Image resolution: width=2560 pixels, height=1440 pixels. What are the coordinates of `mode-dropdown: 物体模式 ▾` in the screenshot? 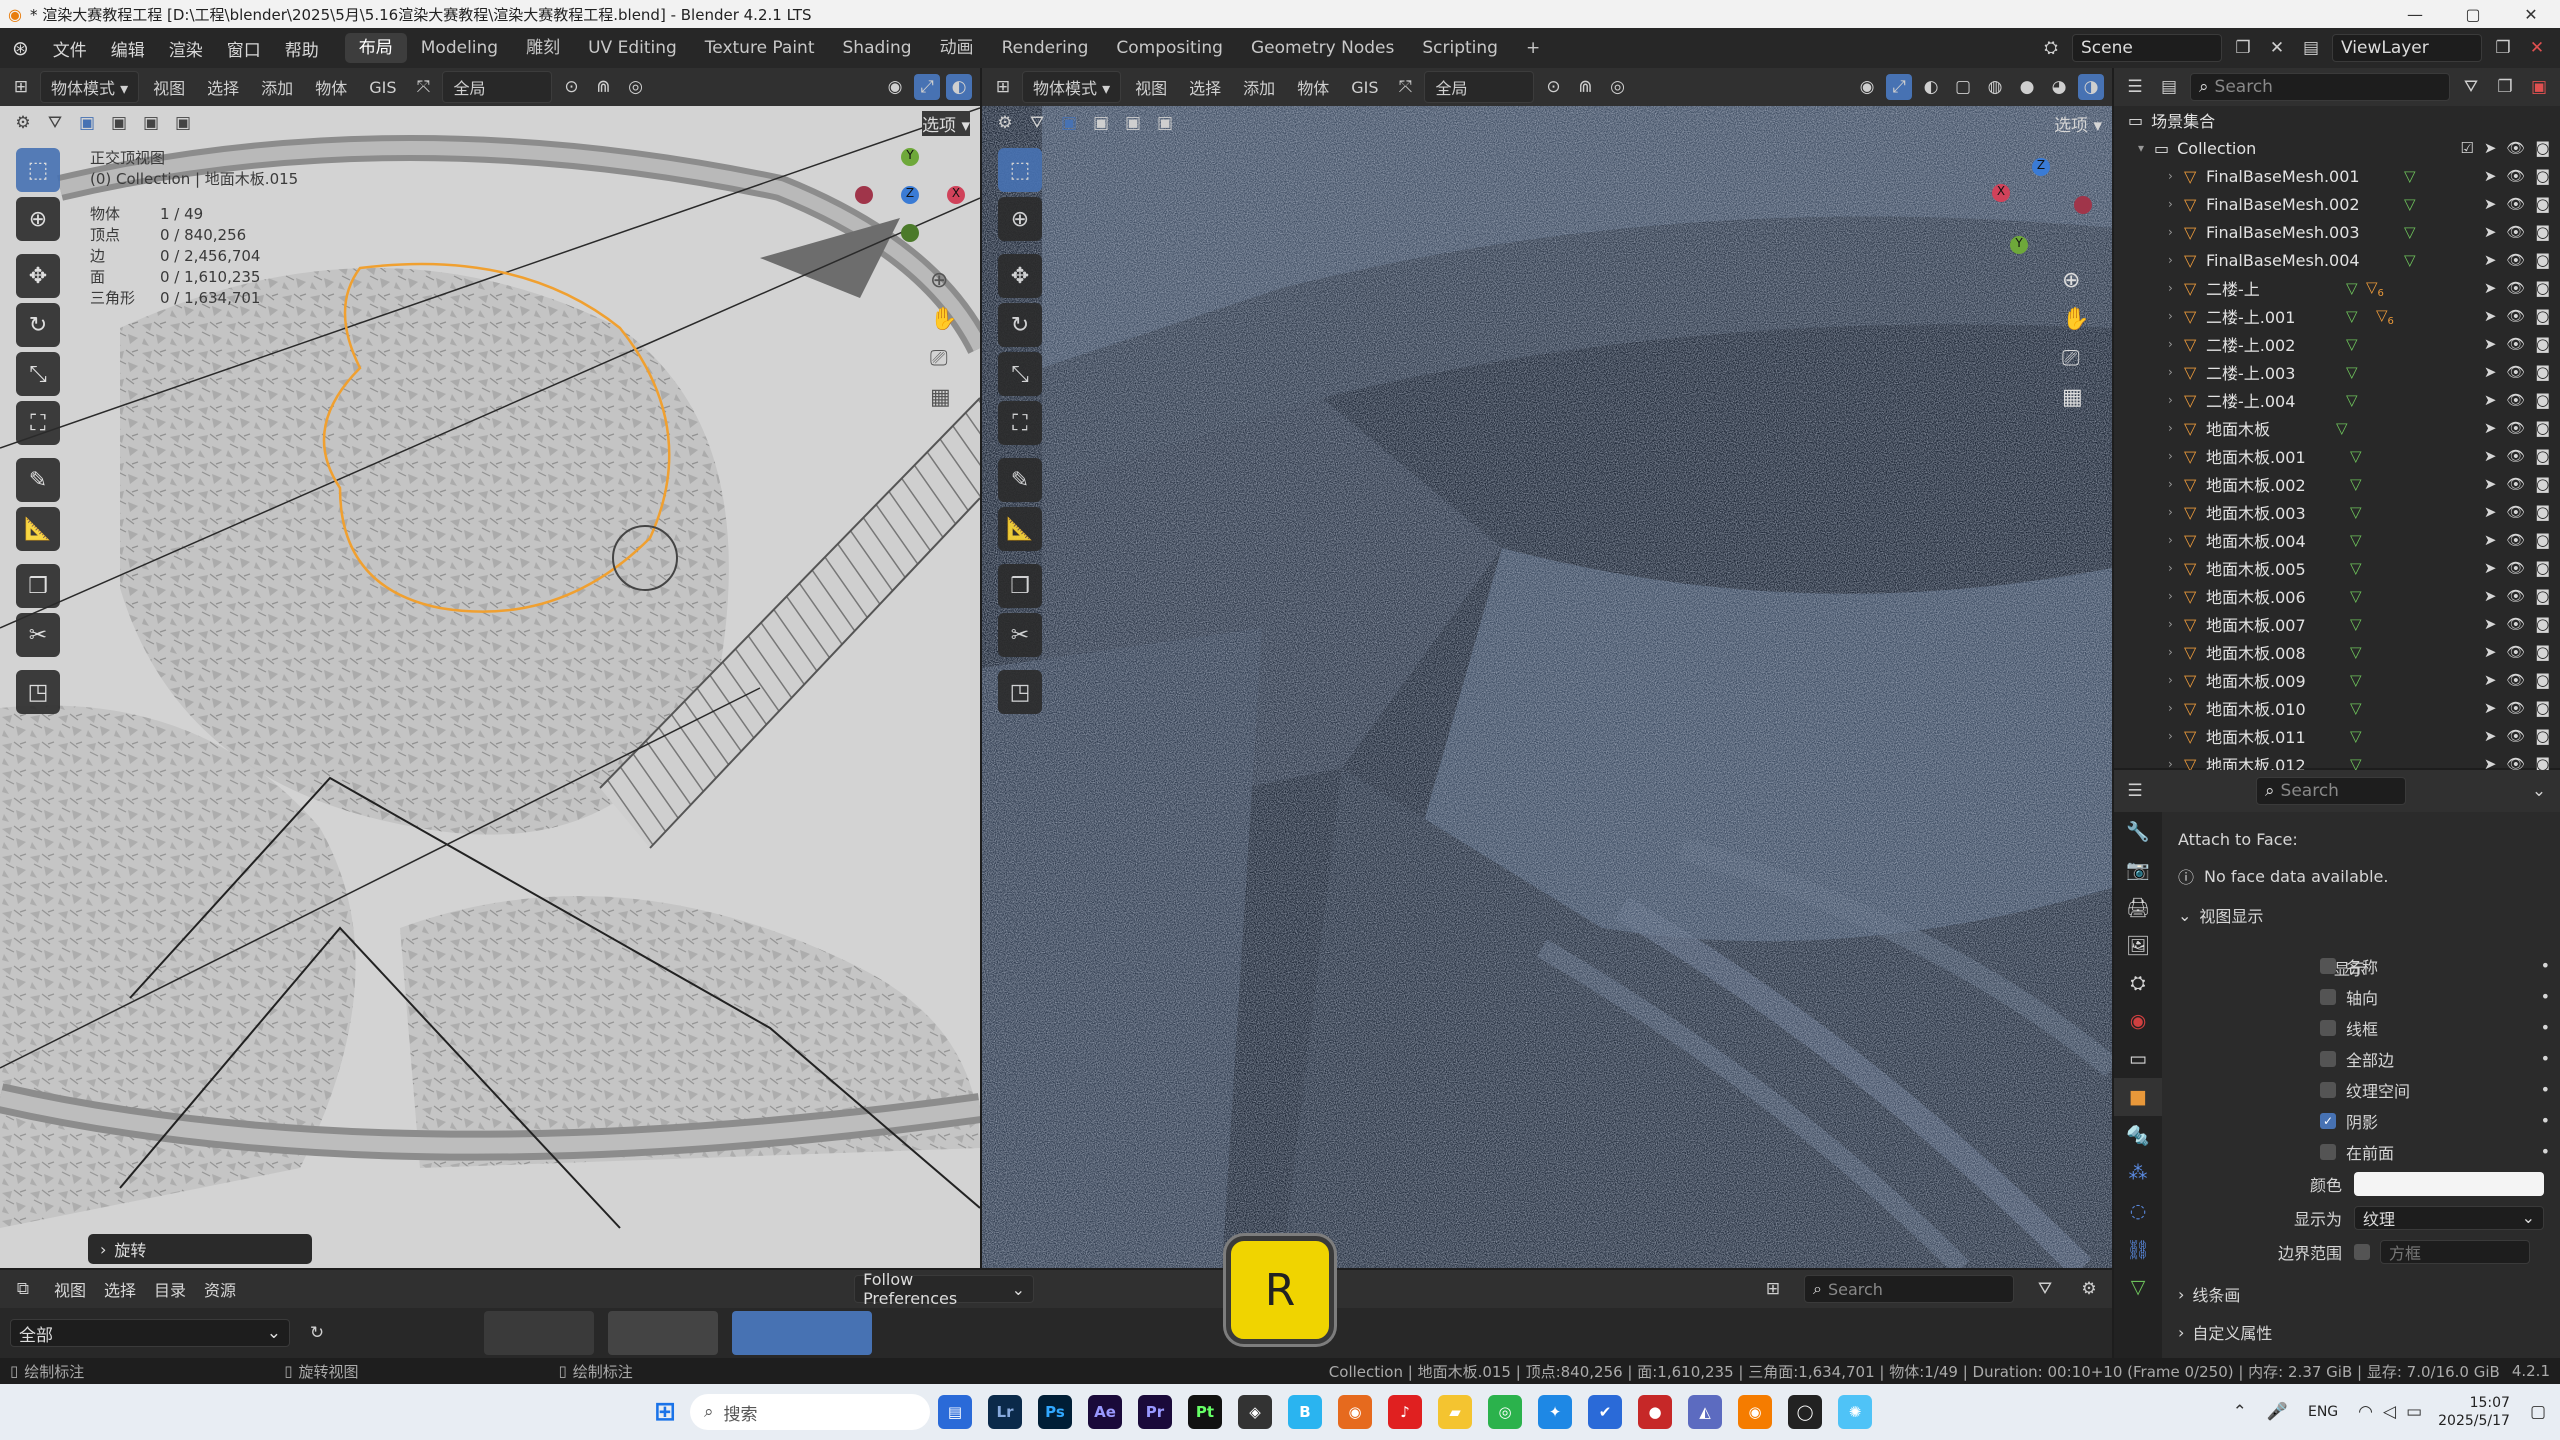 It's located at (90, 87).